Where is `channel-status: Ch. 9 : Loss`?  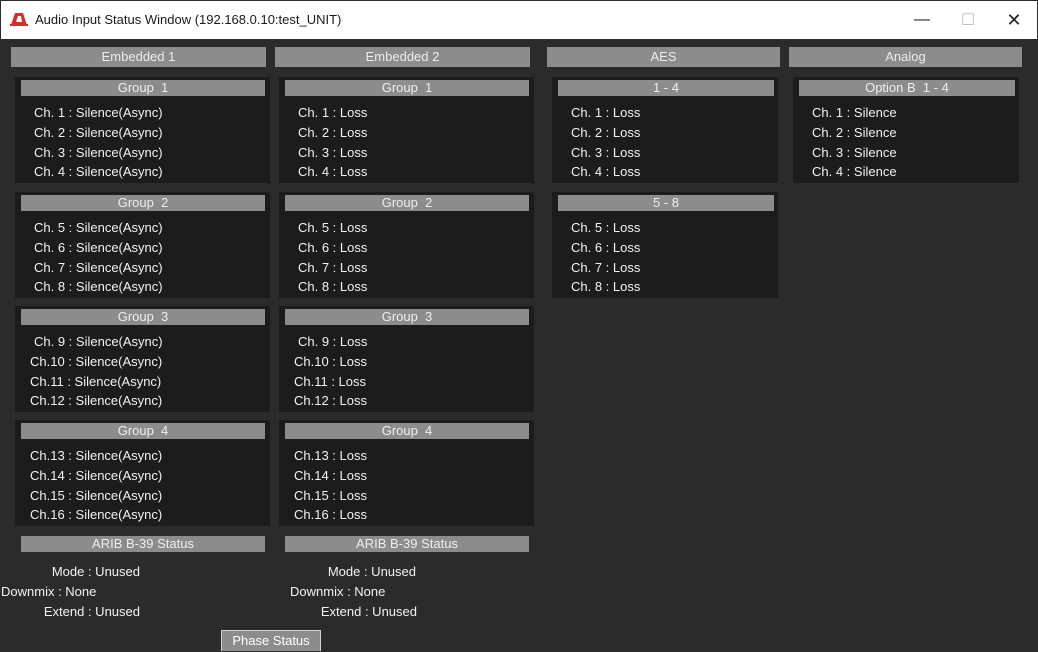
channel-status: Ch. 9 : Loss is located at coordinates (333, 341).